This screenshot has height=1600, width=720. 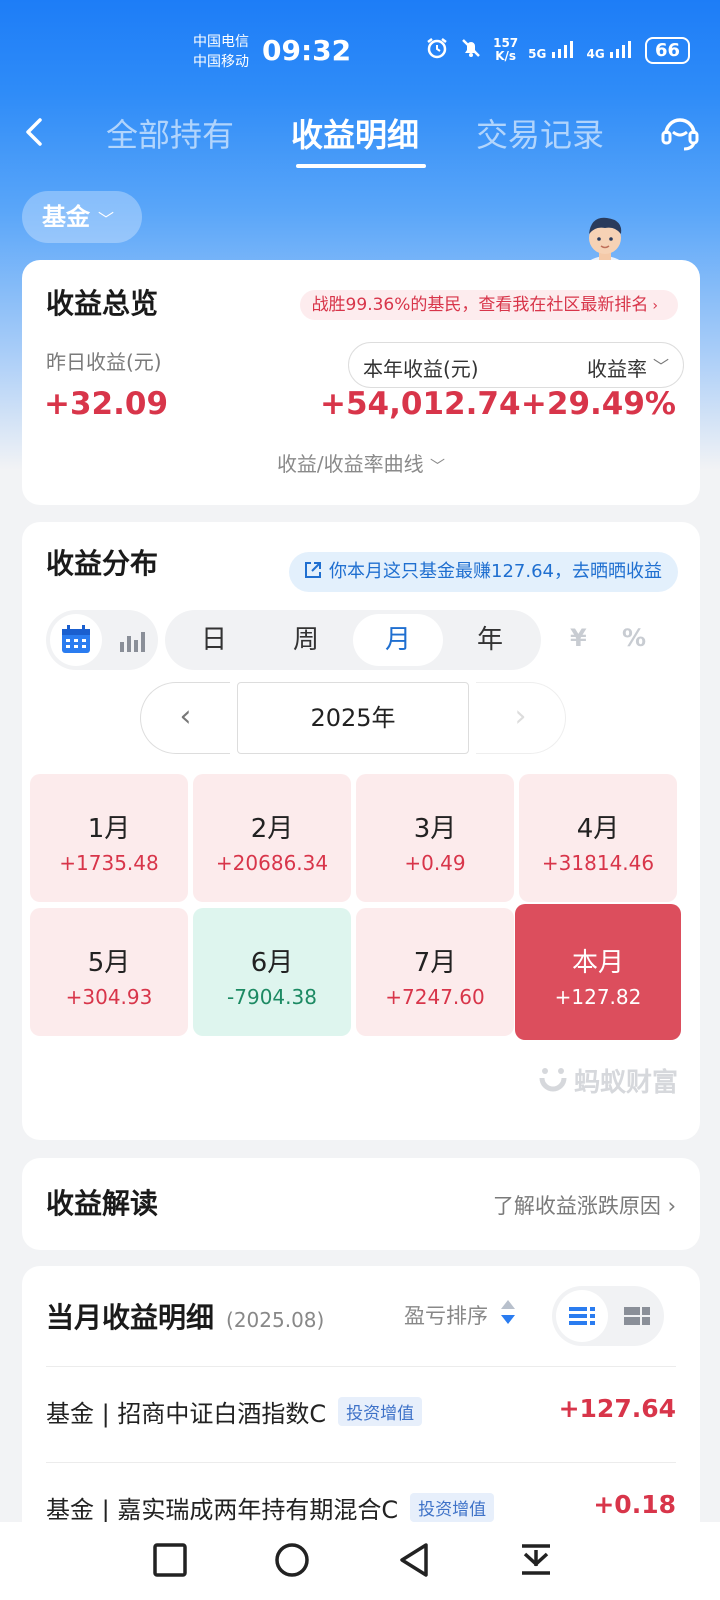 I want to click on signal-4g: 4G, so click(x=611, y=50).